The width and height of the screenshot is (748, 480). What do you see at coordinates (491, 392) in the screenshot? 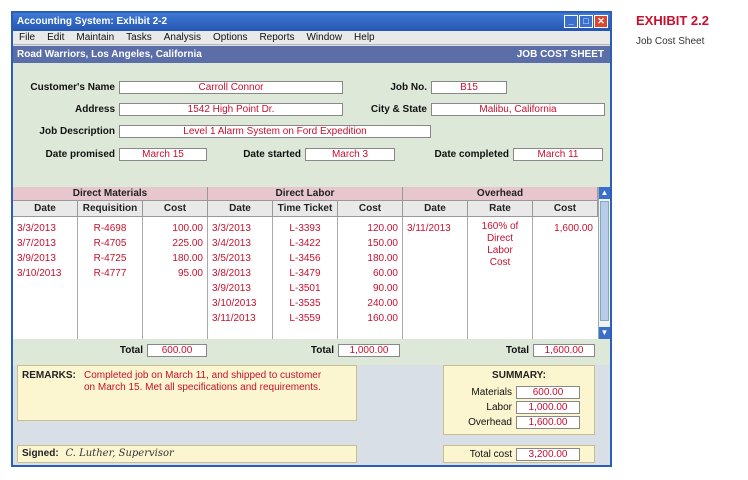
I see `summary-materials-label: Materials` at bounding box center [491, 392].